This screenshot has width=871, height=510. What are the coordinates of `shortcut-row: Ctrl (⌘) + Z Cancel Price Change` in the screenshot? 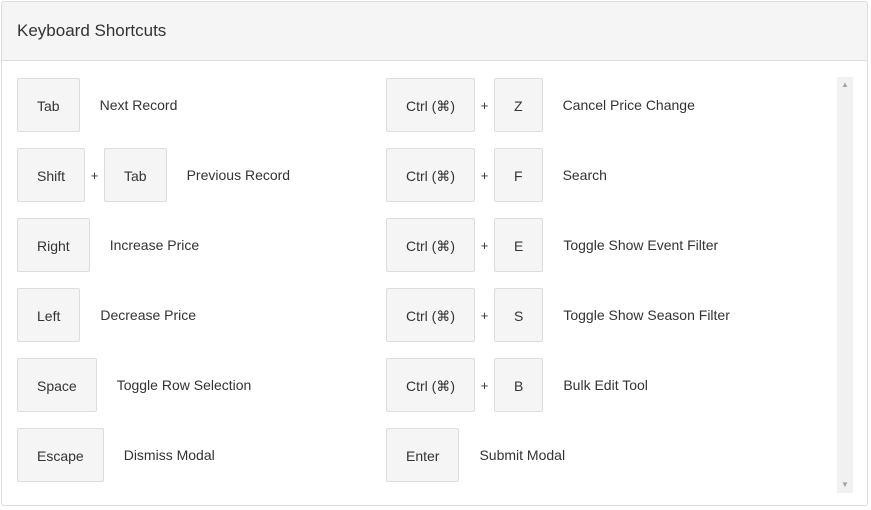 It's located at (540, 105).